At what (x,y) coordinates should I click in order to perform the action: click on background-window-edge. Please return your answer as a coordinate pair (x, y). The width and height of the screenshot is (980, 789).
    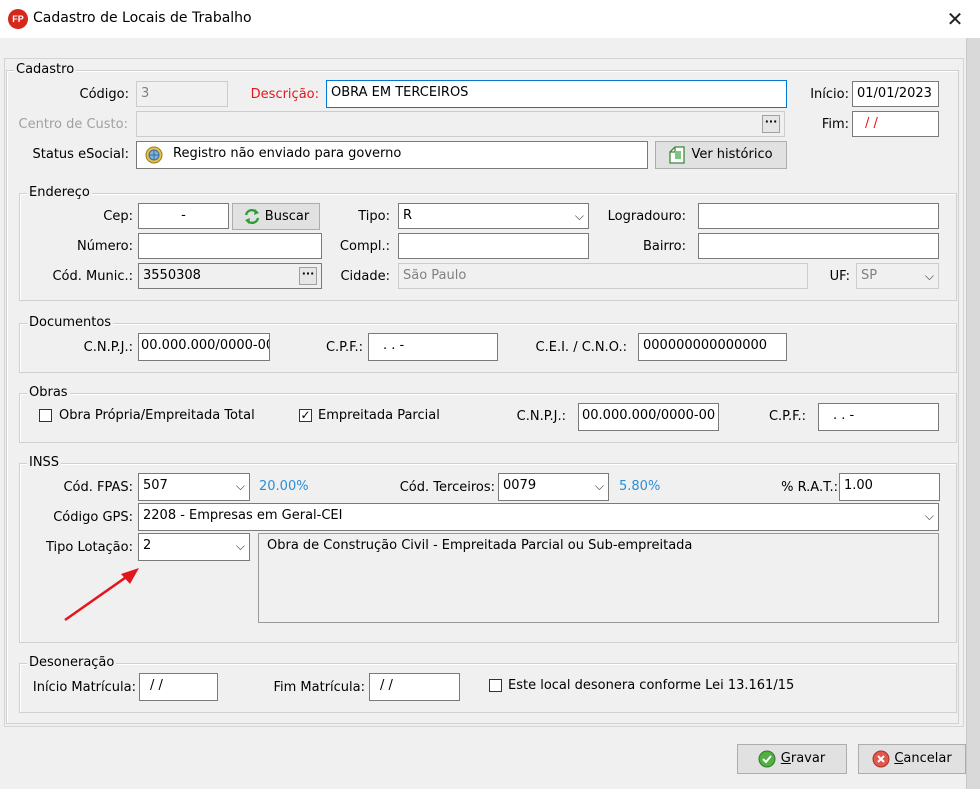
    Looking at the image, I should click on (973, 413).